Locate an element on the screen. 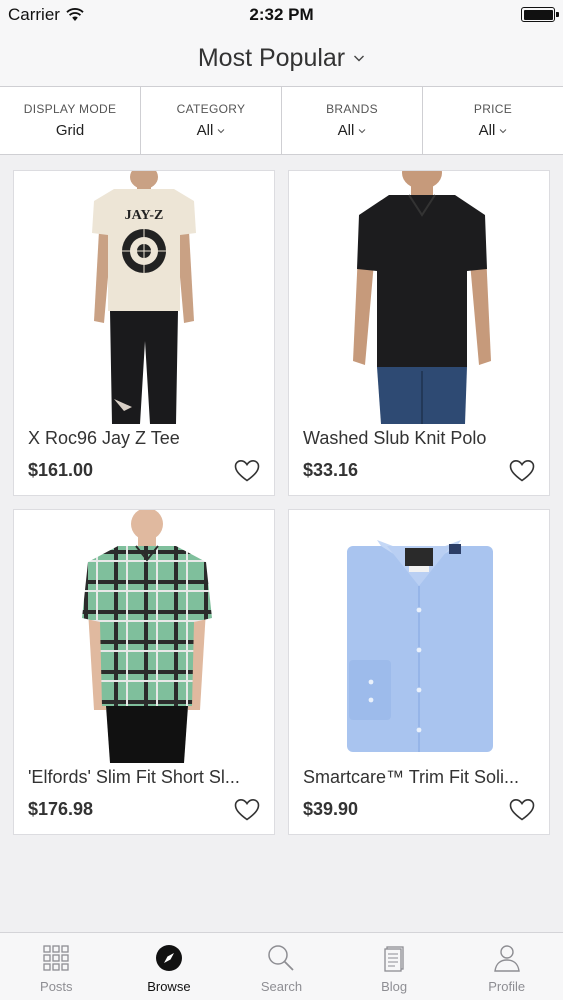  magnifier-icon is located at coordinates (281, 958).